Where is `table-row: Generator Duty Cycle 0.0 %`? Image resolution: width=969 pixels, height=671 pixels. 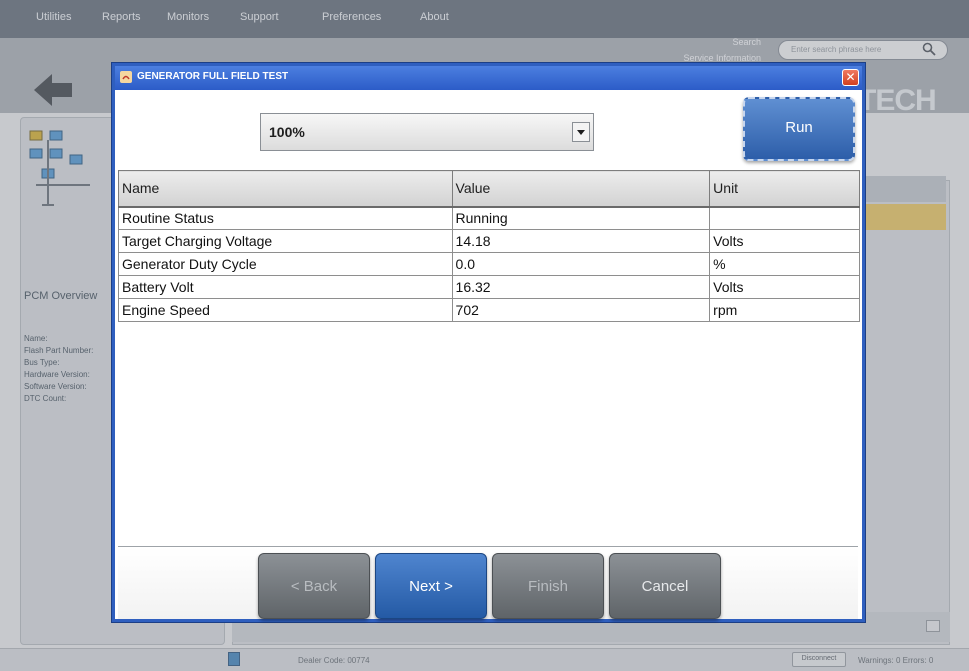
table-row: Generator Duty Cycle 0.0 % is located at coordinates (489, 264).